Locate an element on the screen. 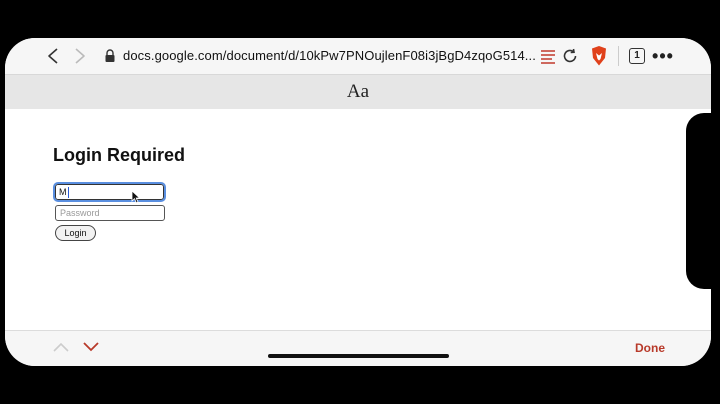 This screenshot has width=720, height=404. login-button: Login is located at coordinates (75, 233).